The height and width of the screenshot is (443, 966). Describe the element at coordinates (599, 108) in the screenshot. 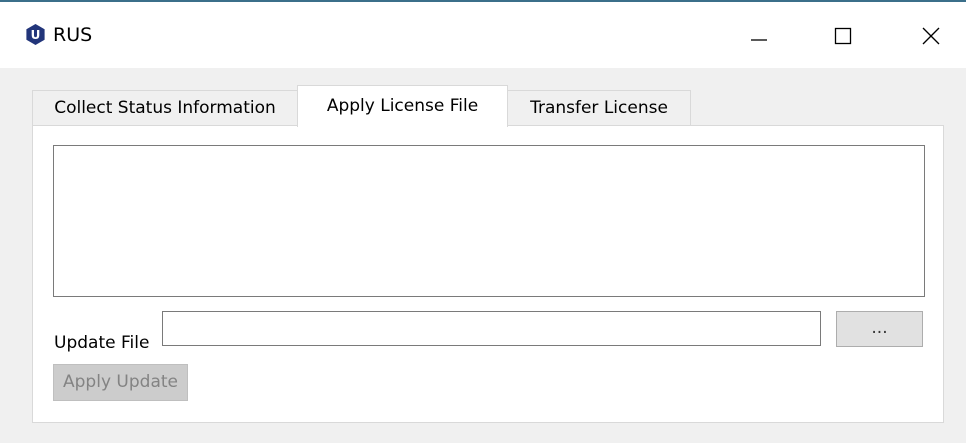

I see `tab-transfer-license: Transfer License` at that location.